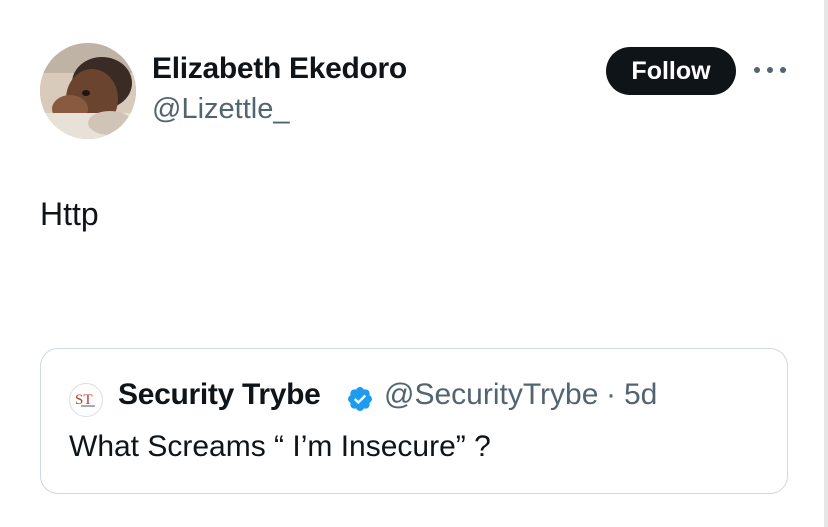  I want to click on security-trybe-logo: ST, so click(85, 400).